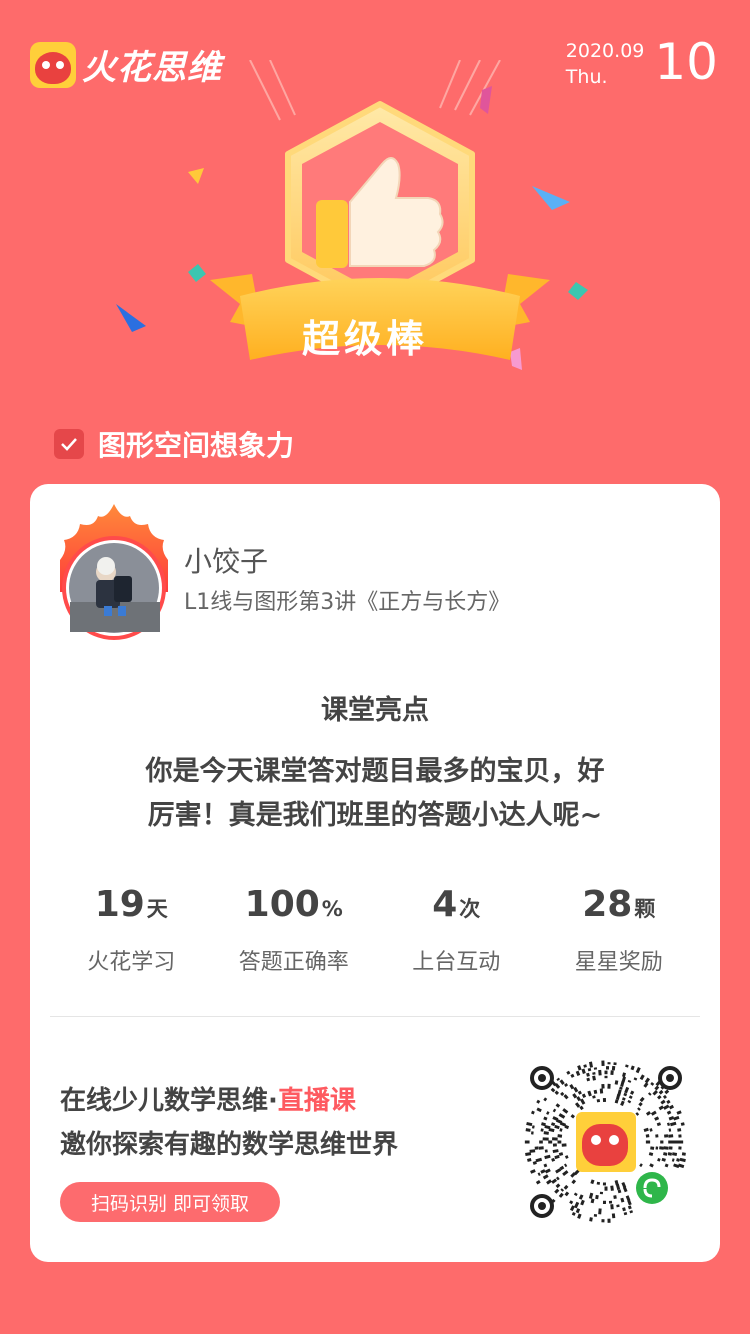 The image size is (750, 1334). I want to click on highlight-title: 课堂亮点, so click(375, 710).